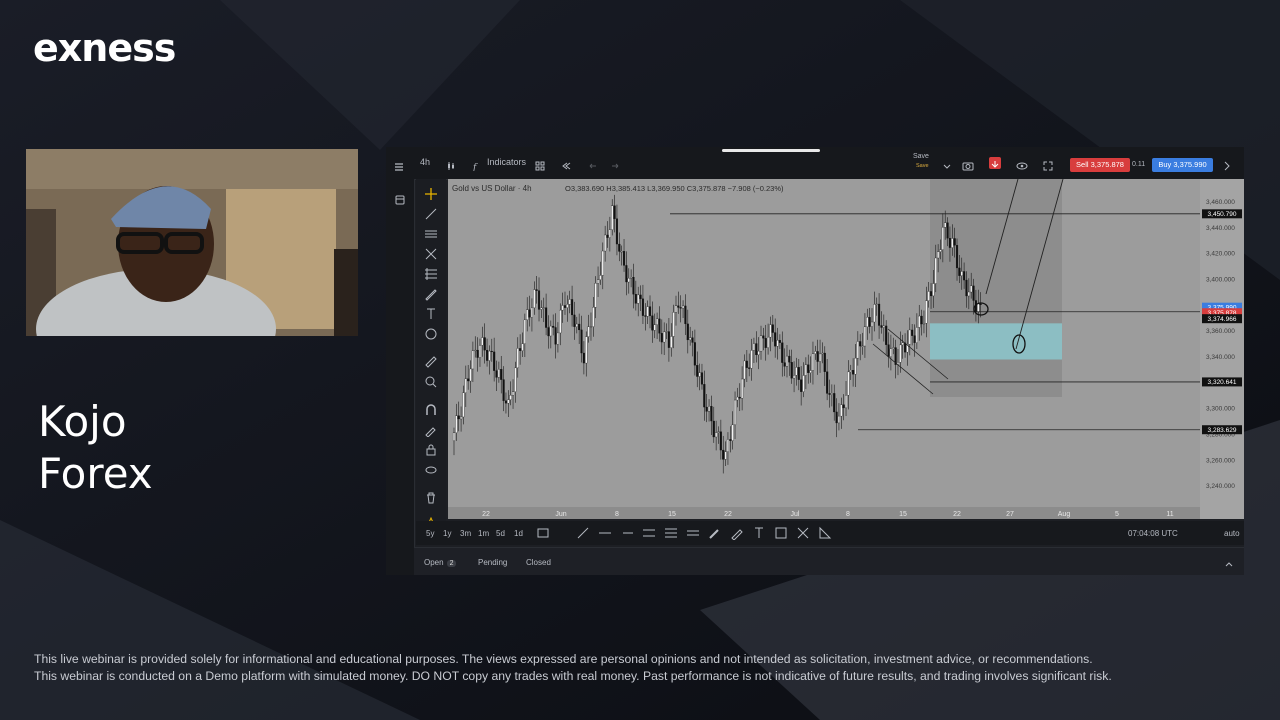 This screenshot has width=1280, height=720. I want to click on visibility-icon, so click(431, 470).